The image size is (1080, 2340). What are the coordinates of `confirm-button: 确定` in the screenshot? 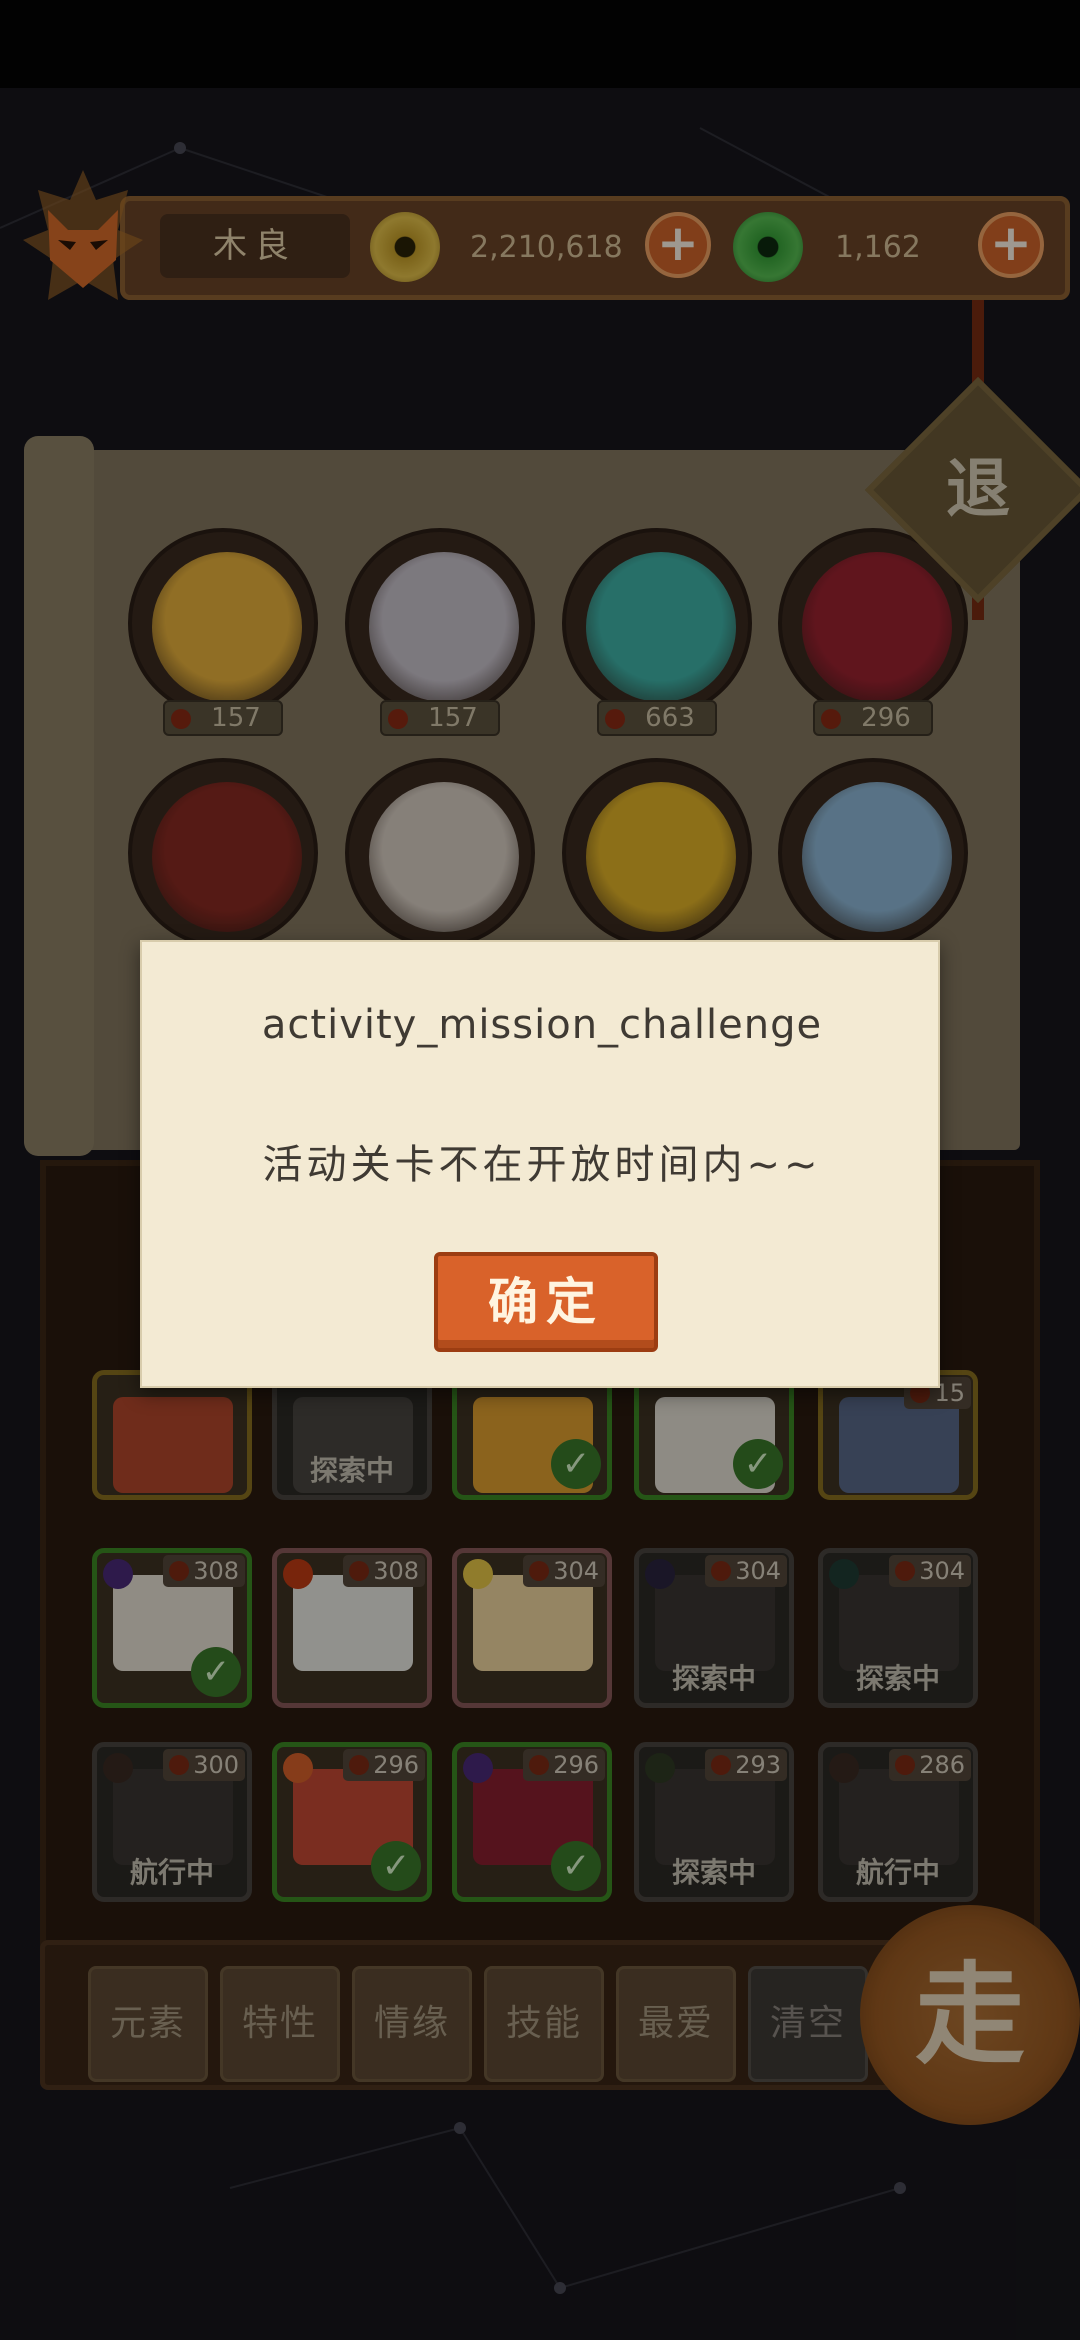 It's located at (546, 1302).